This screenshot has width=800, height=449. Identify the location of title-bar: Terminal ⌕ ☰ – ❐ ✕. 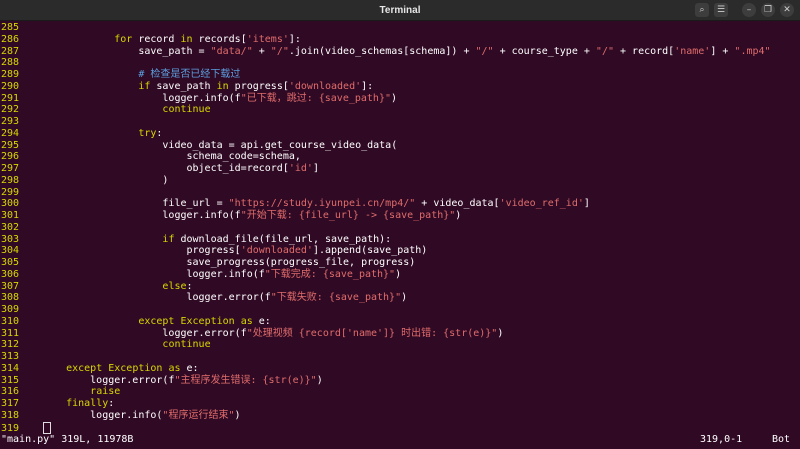
(400, 10).